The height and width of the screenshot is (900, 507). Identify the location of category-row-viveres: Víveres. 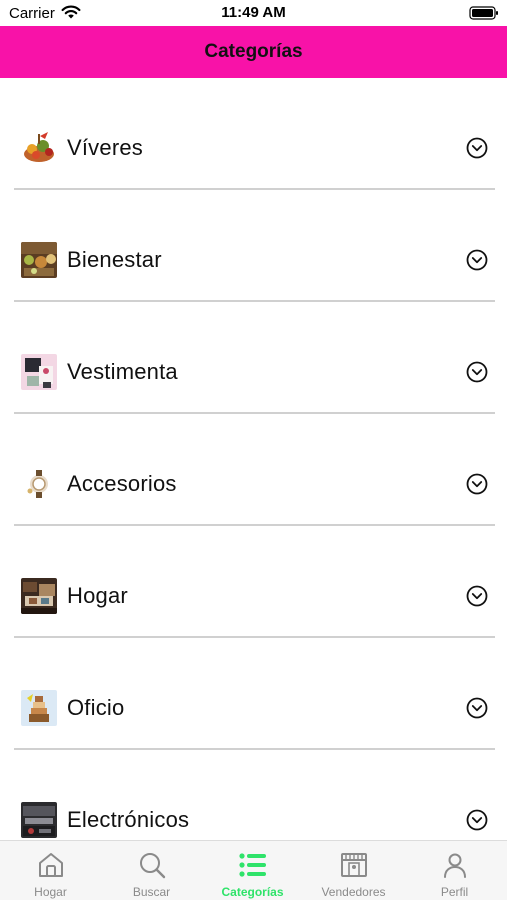
(253, 134).